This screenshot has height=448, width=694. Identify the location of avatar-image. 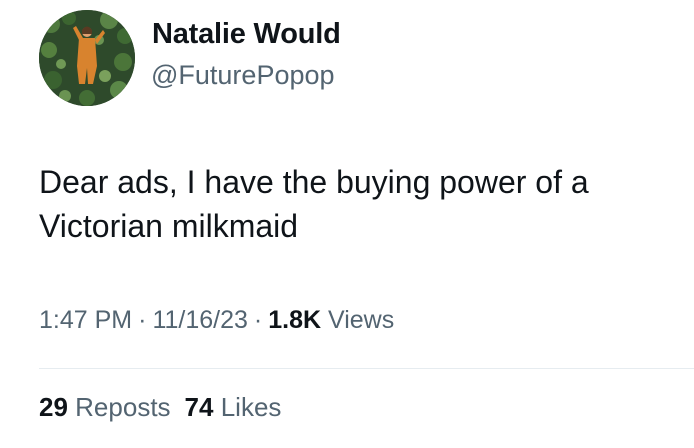
(87, 58).